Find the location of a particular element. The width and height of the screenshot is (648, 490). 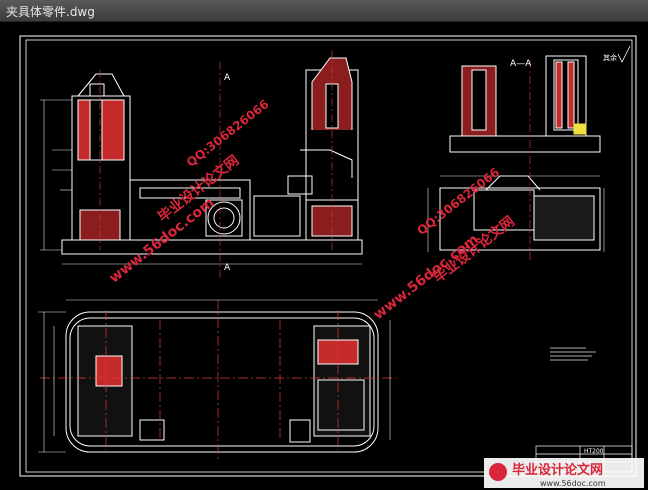

watermark-url-2: www.56doc.com is located at coordinates (426, 277).